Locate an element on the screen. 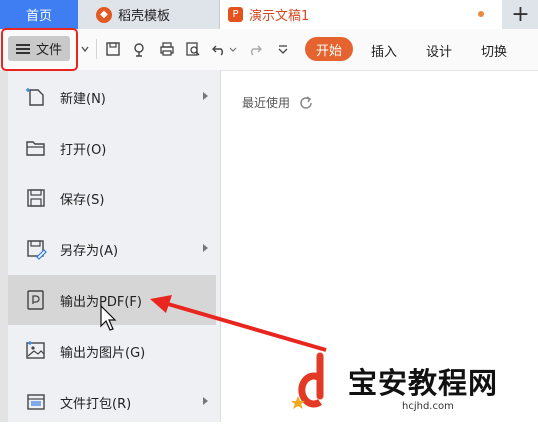 The height and width of the screenshot is (427, 538). annotation-overlay is located at coordinates (213, 323).